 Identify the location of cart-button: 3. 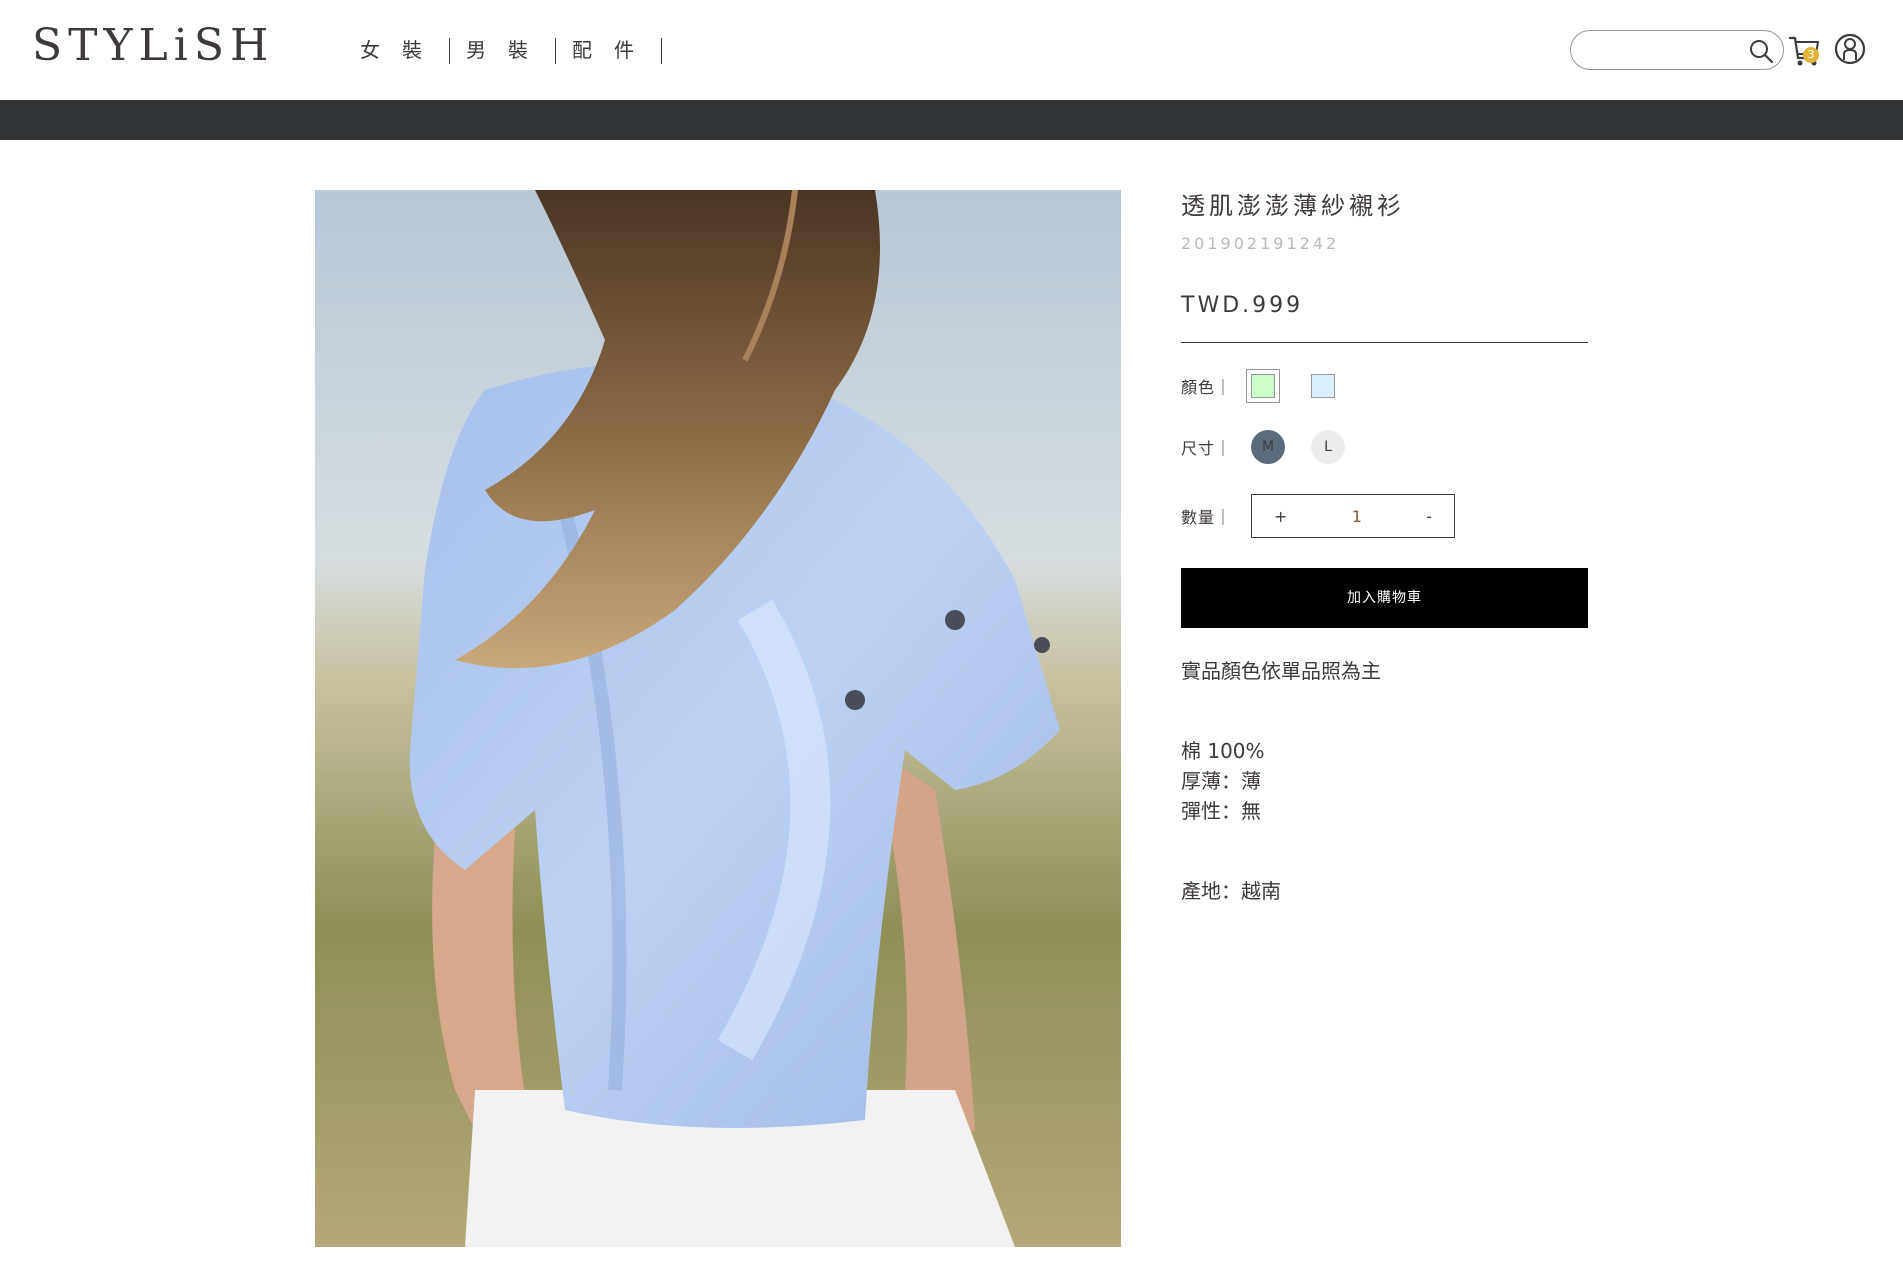
(1805, 50).